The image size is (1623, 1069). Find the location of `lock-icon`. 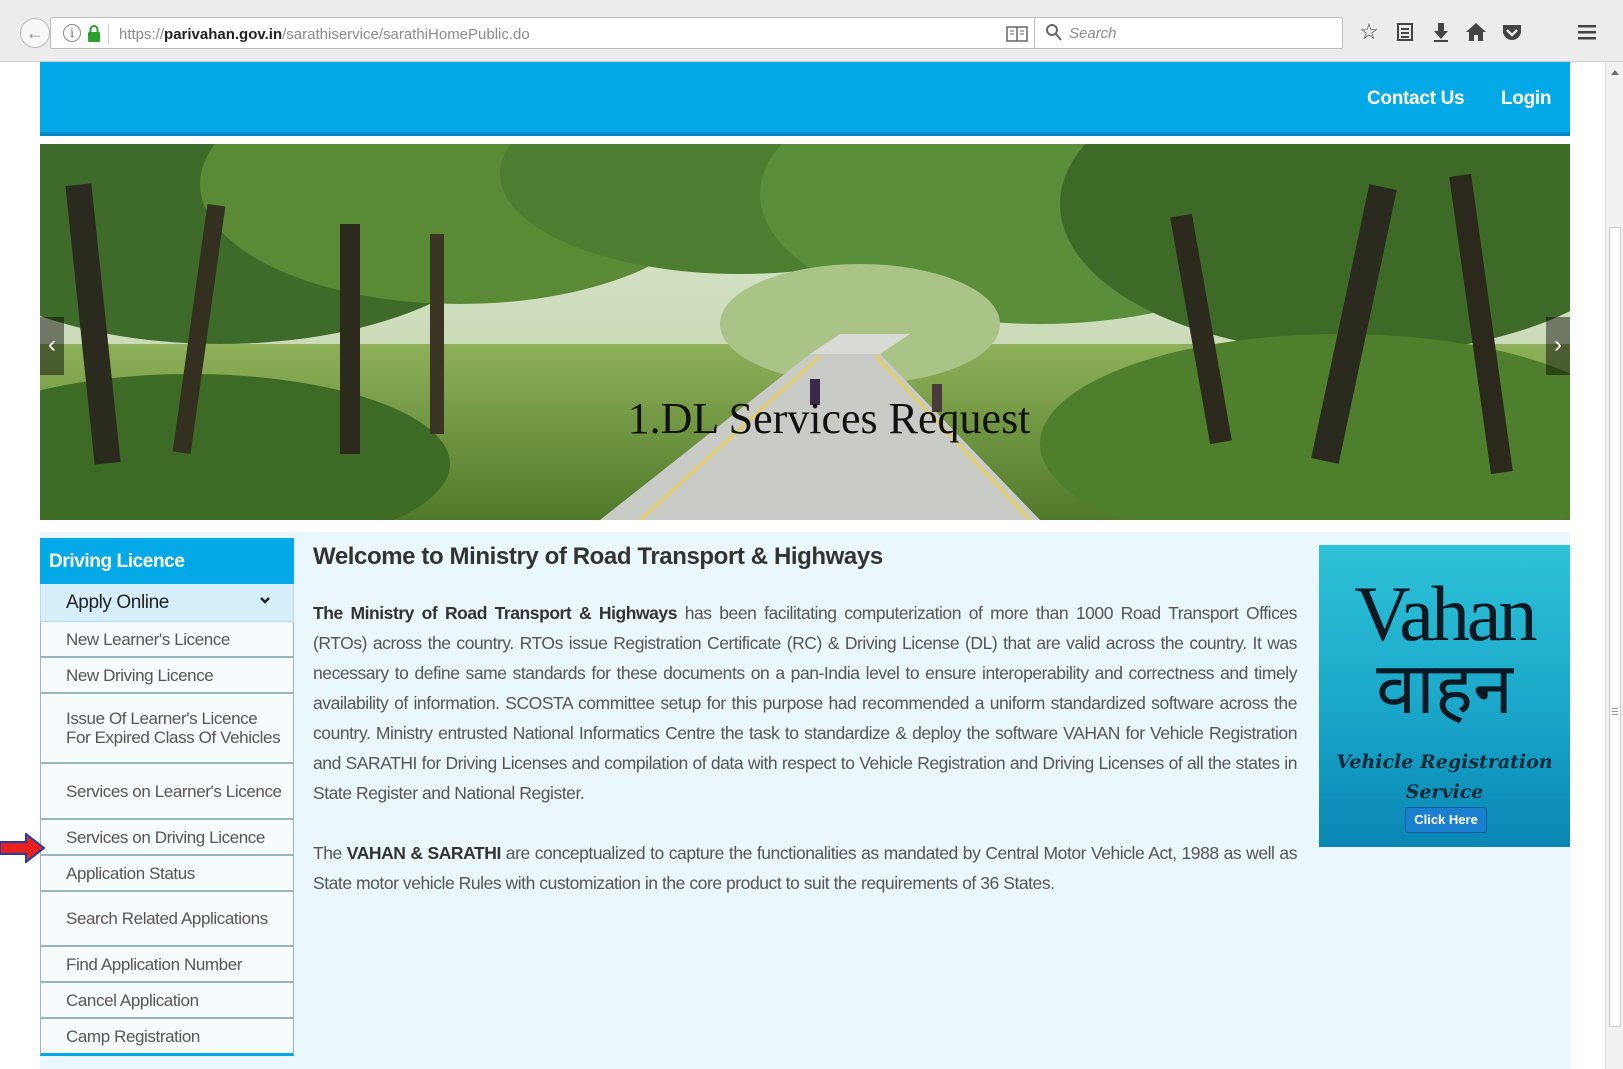

lock-icon is located at coordinates (94, 33).